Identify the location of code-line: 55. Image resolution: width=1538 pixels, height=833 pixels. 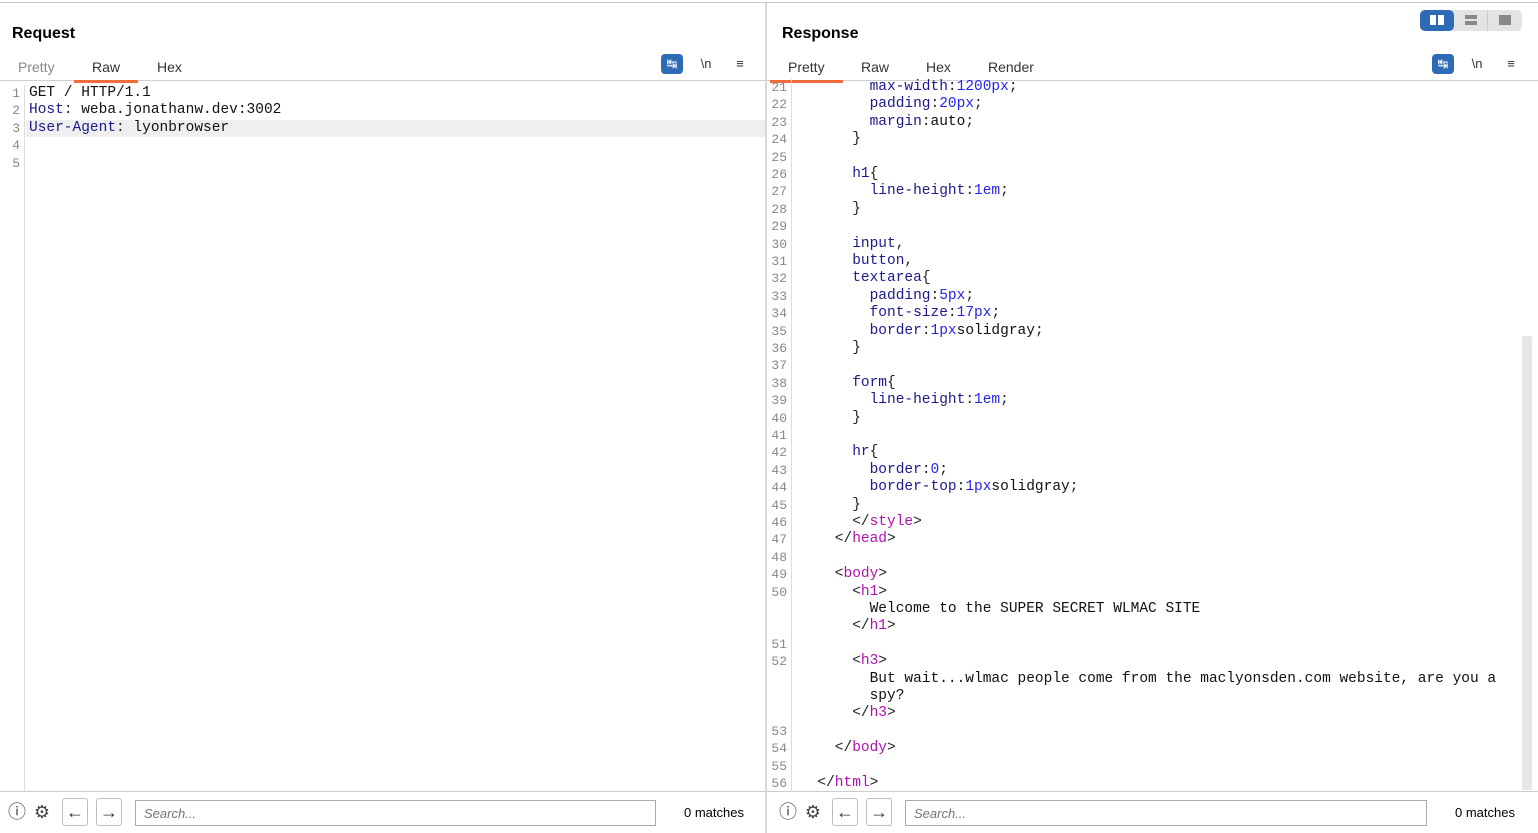
(1152, 766).